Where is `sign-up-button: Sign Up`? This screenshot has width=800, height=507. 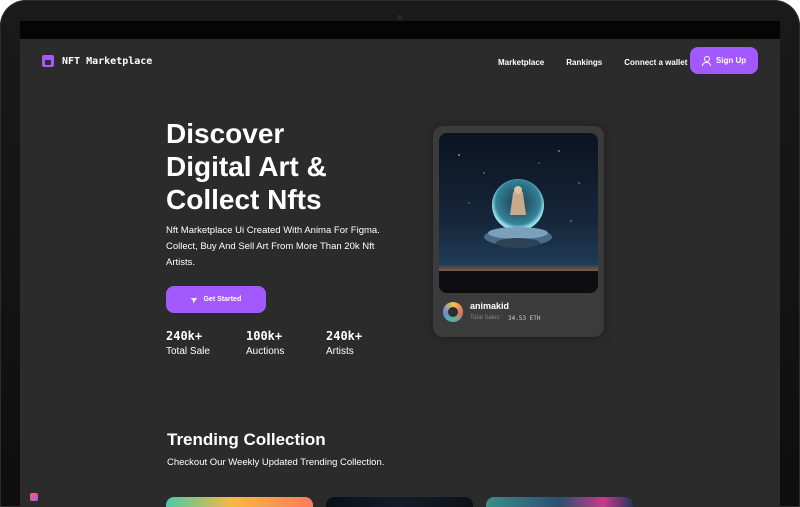
sign-up-button: Sign Up is located at coordinates (724, 60).